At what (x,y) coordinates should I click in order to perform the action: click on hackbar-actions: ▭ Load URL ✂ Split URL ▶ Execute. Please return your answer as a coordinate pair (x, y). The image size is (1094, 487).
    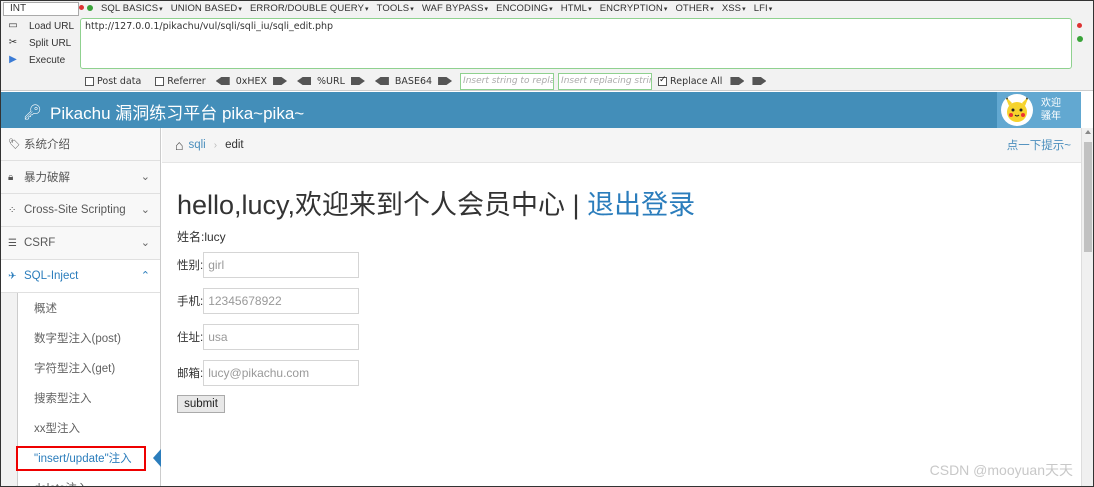
    Looking at the image, I should click on (40, 43).